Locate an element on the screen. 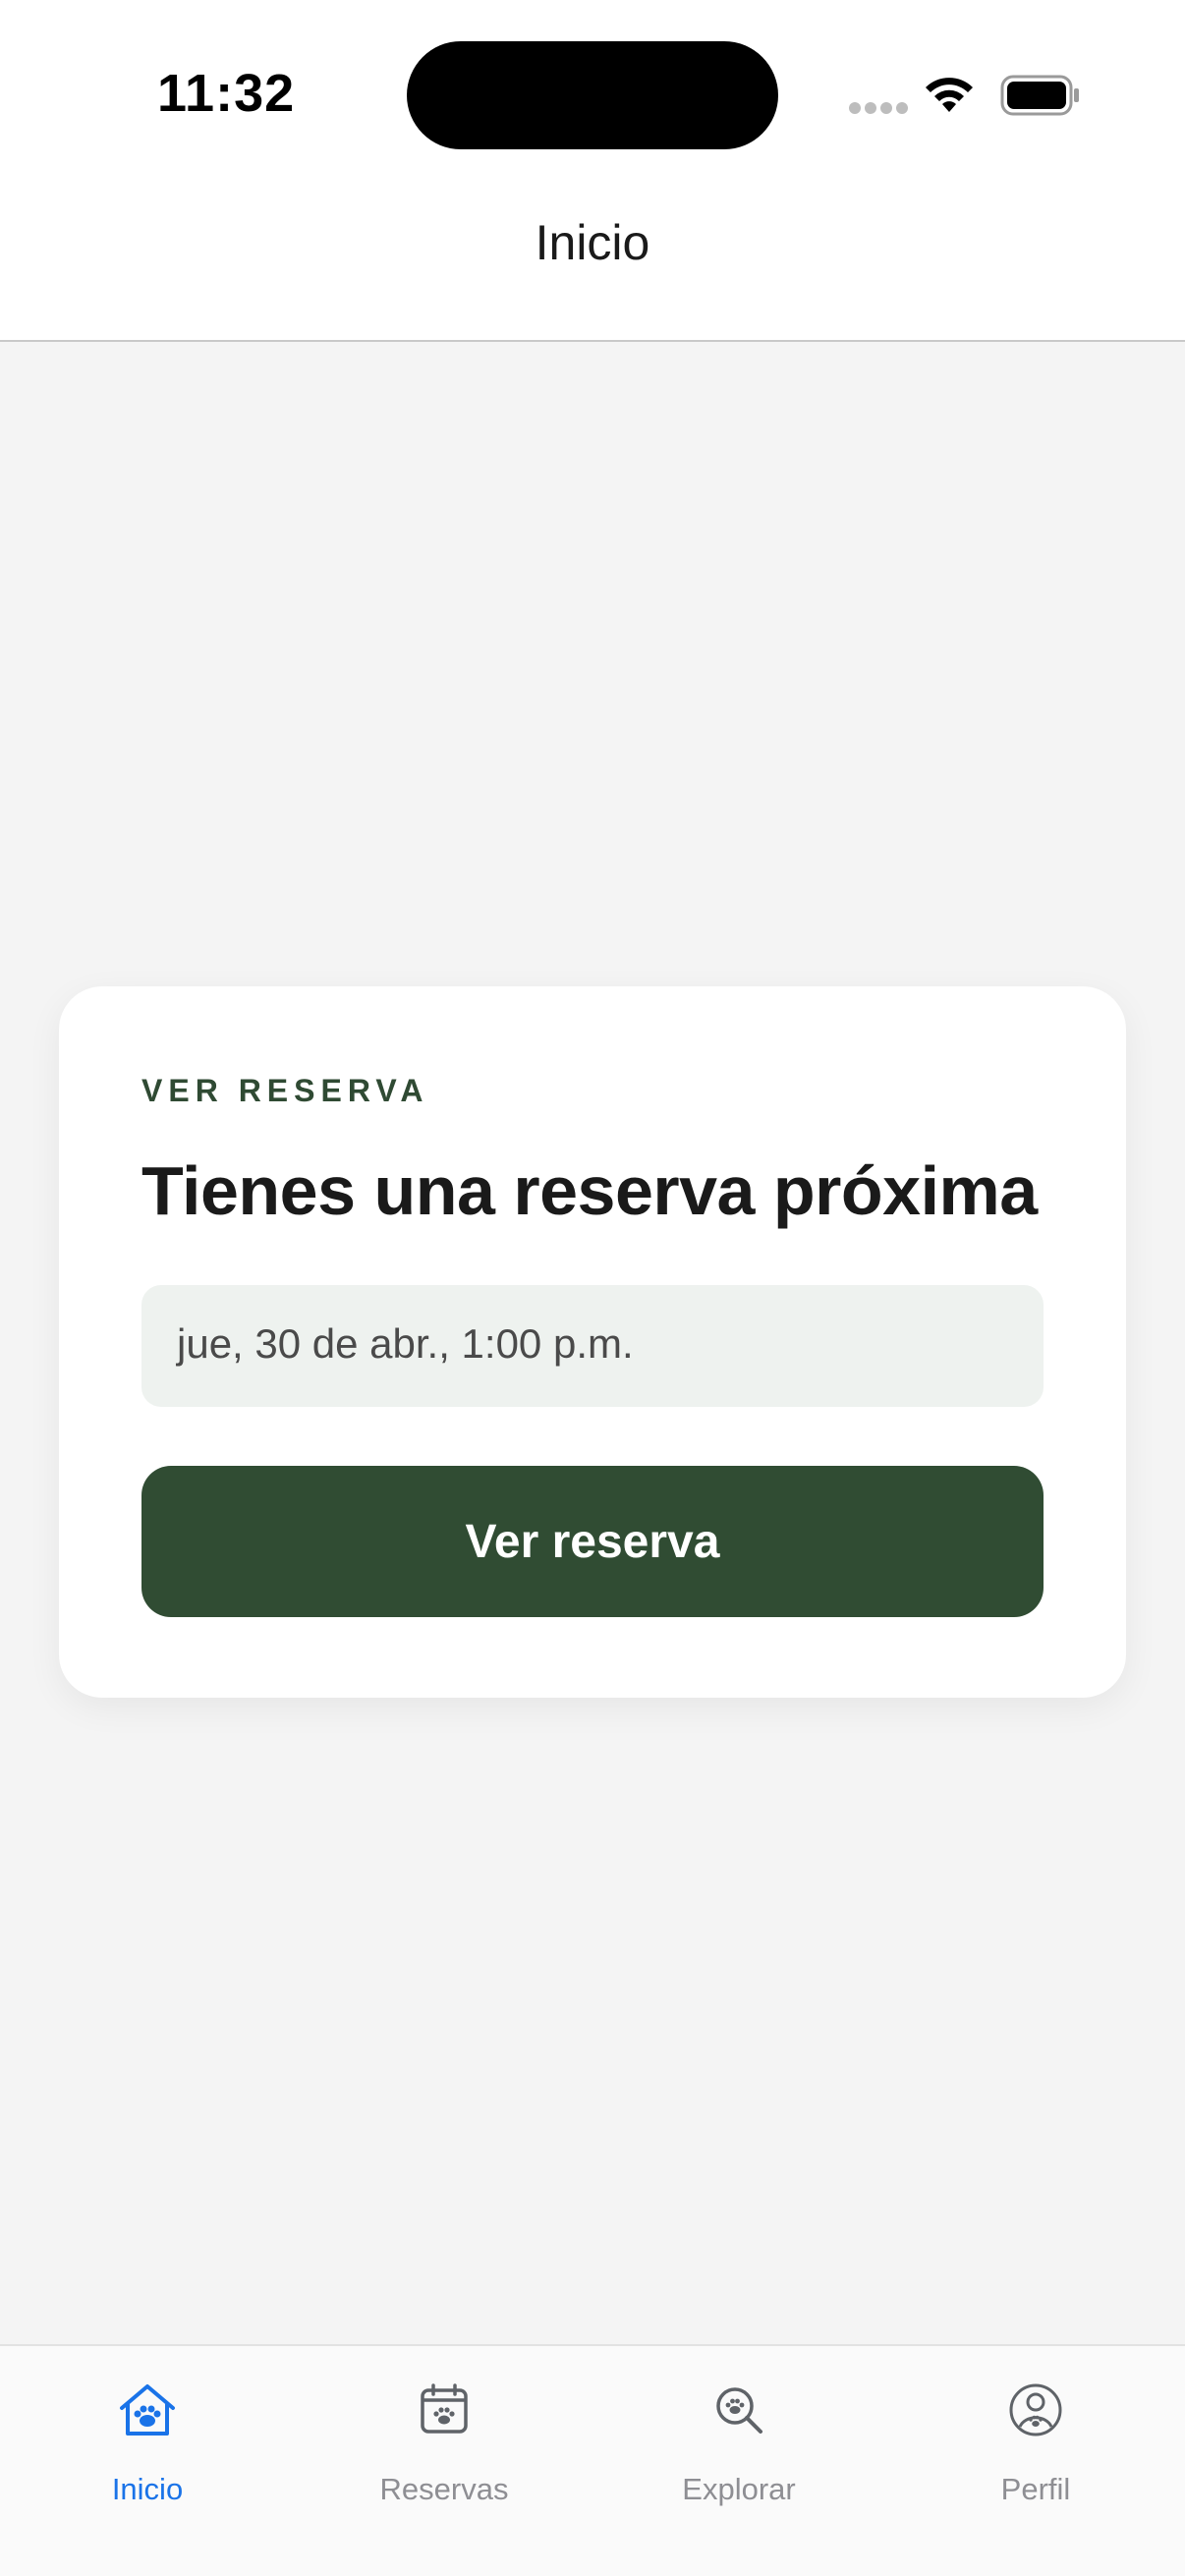  reservation-datetime: jue, 30 de abr., 1:00 p.m. is located at coordinates (406, 1343).